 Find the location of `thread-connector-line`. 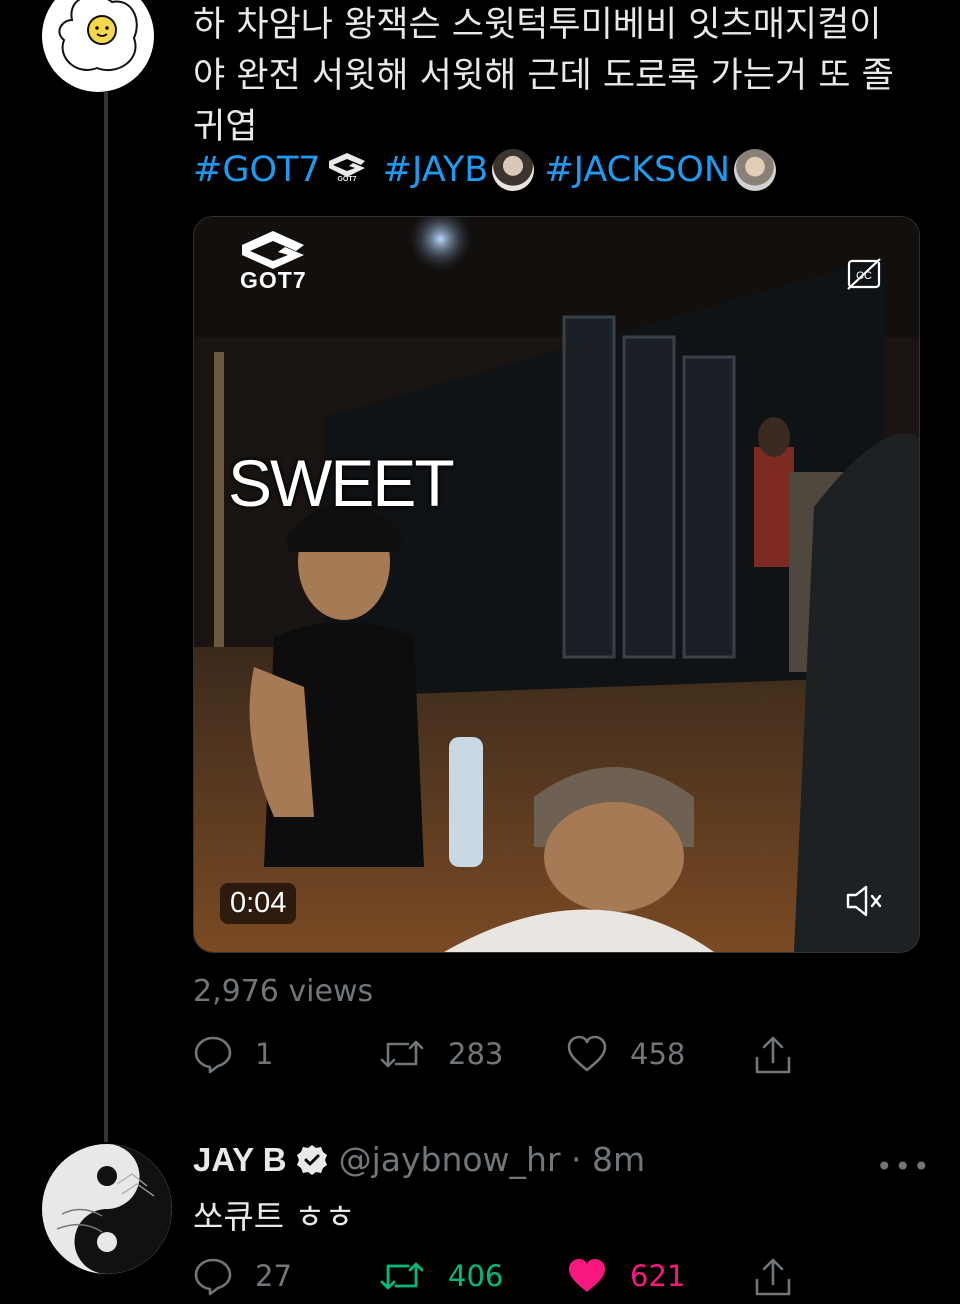

thread-connector-line is located at coordinates (106, 617).